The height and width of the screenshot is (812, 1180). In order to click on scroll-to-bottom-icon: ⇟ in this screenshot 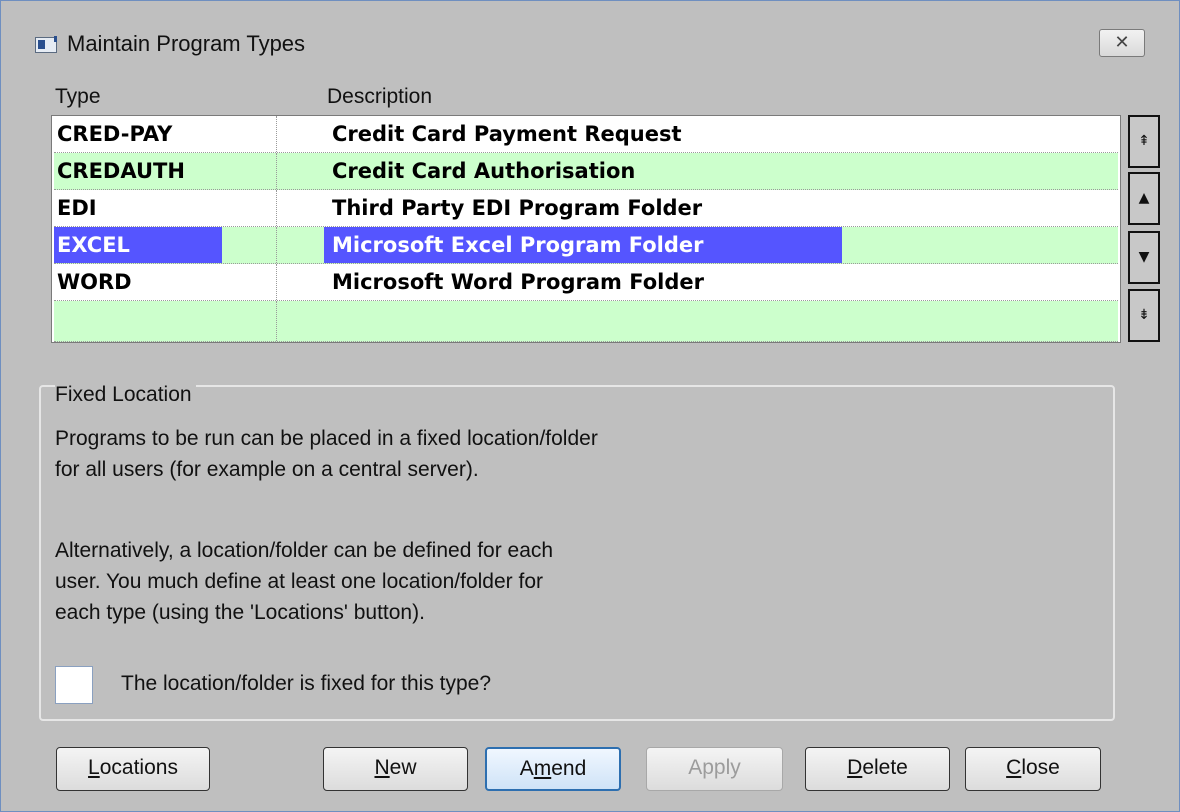, I will do `click(1144, 315)`.